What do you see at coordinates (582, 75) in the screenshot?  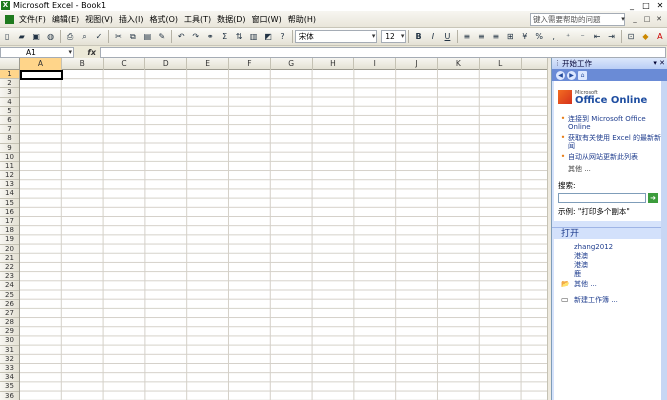 I see `home-icon: ⌂` at bounding box center [582, 75].